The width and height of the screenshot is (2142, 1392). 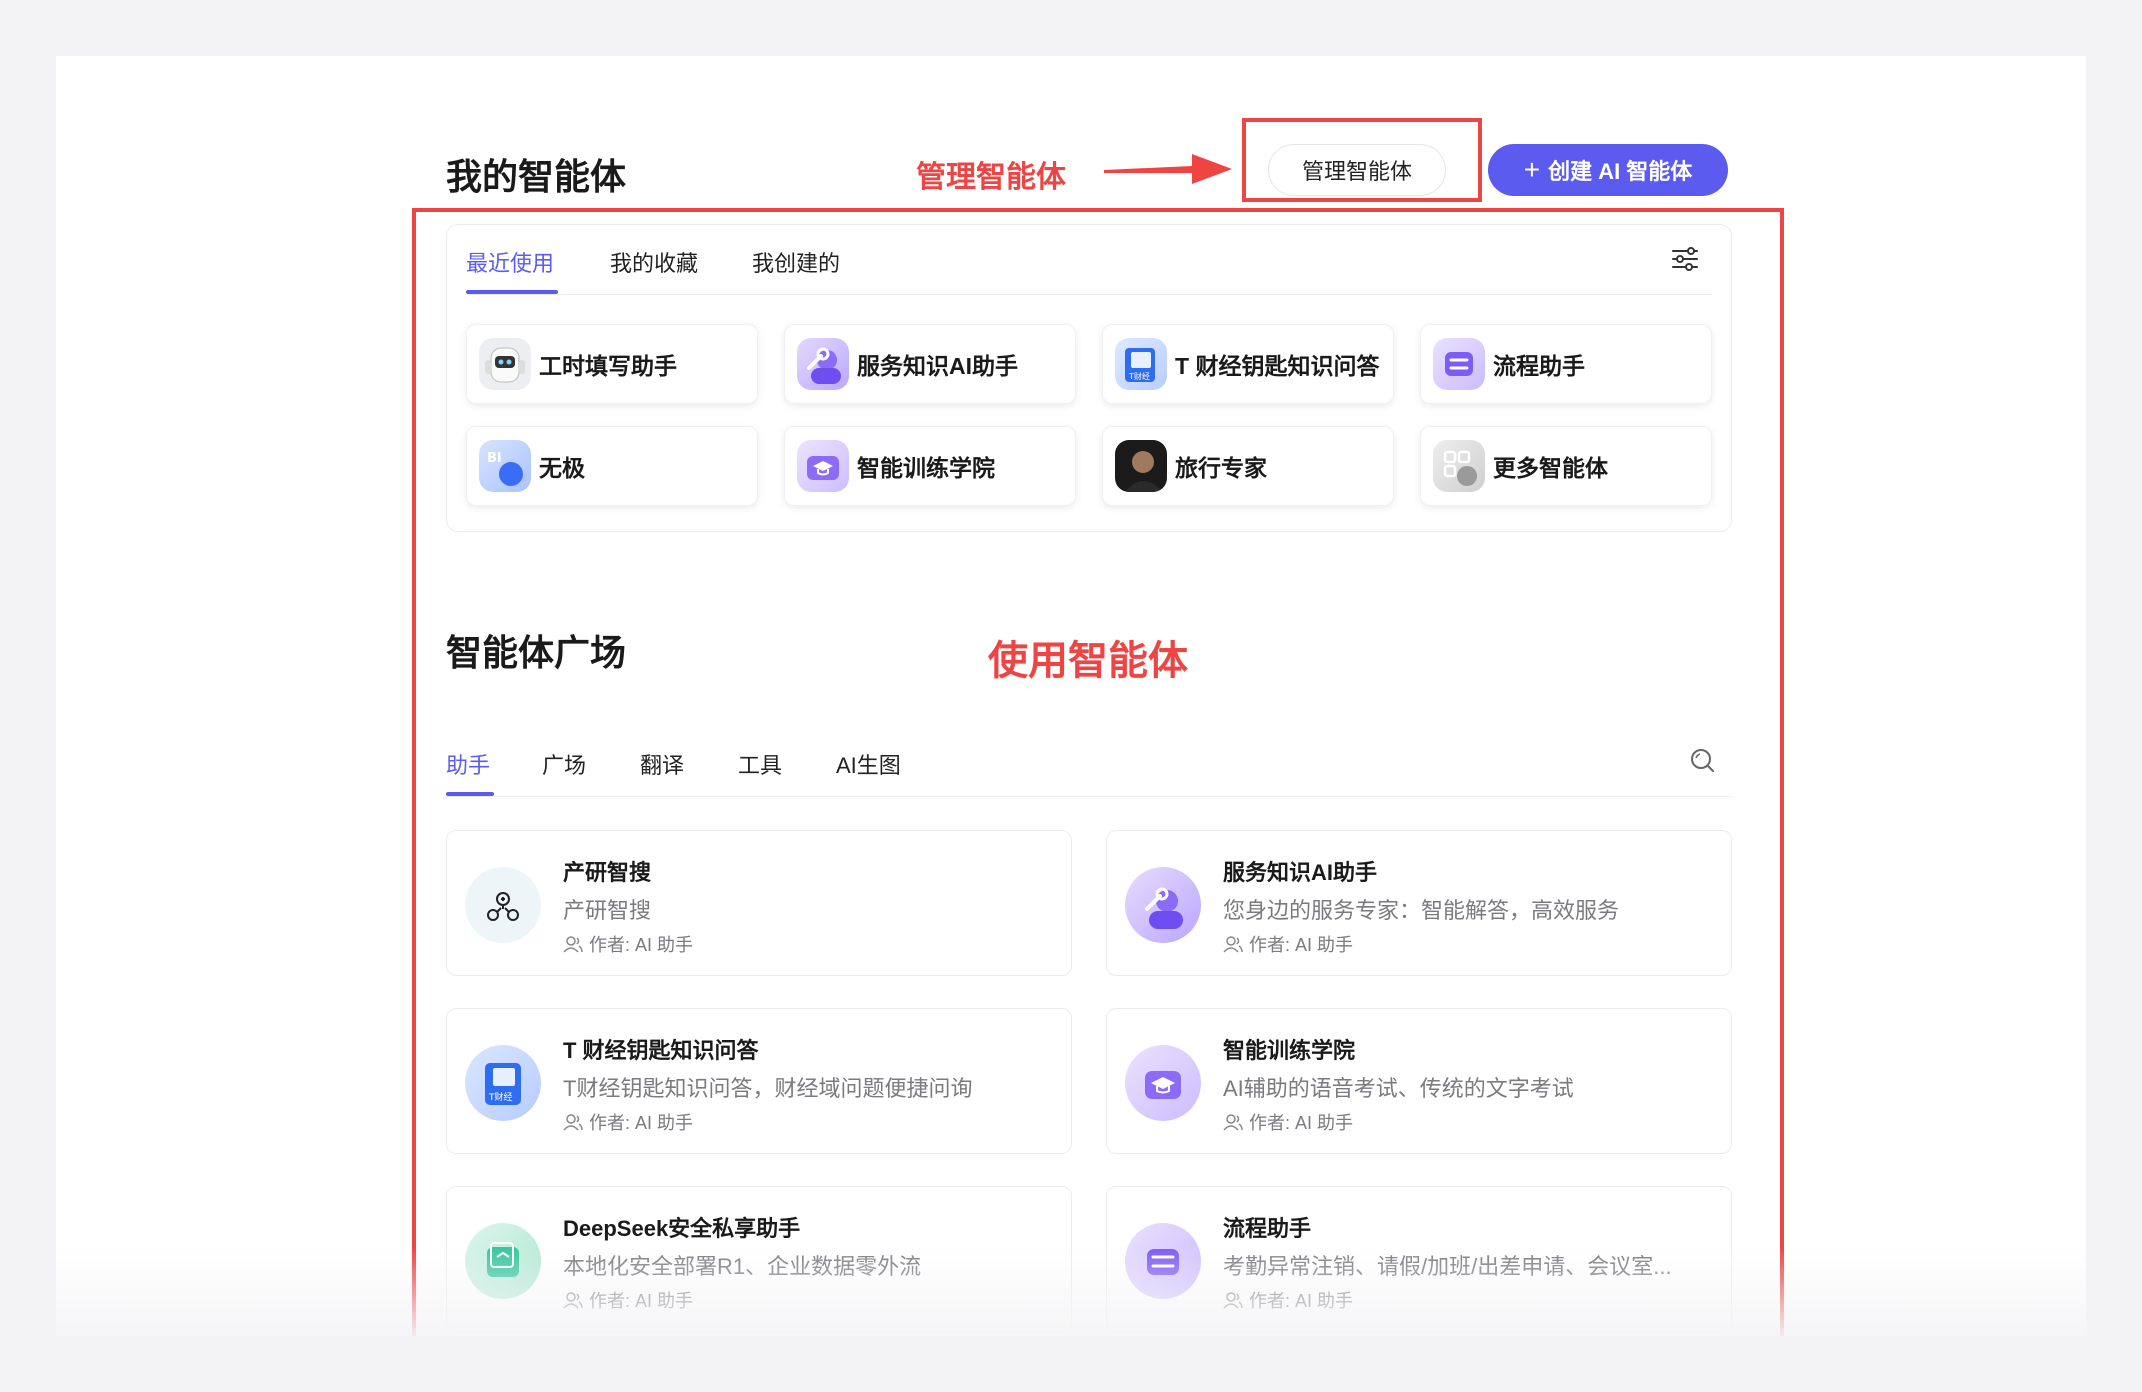 What do you see at coordinates (868, 764) in the screenshot?
I see `tab-ai-image: AI生图` at bounding box center [868, 764].